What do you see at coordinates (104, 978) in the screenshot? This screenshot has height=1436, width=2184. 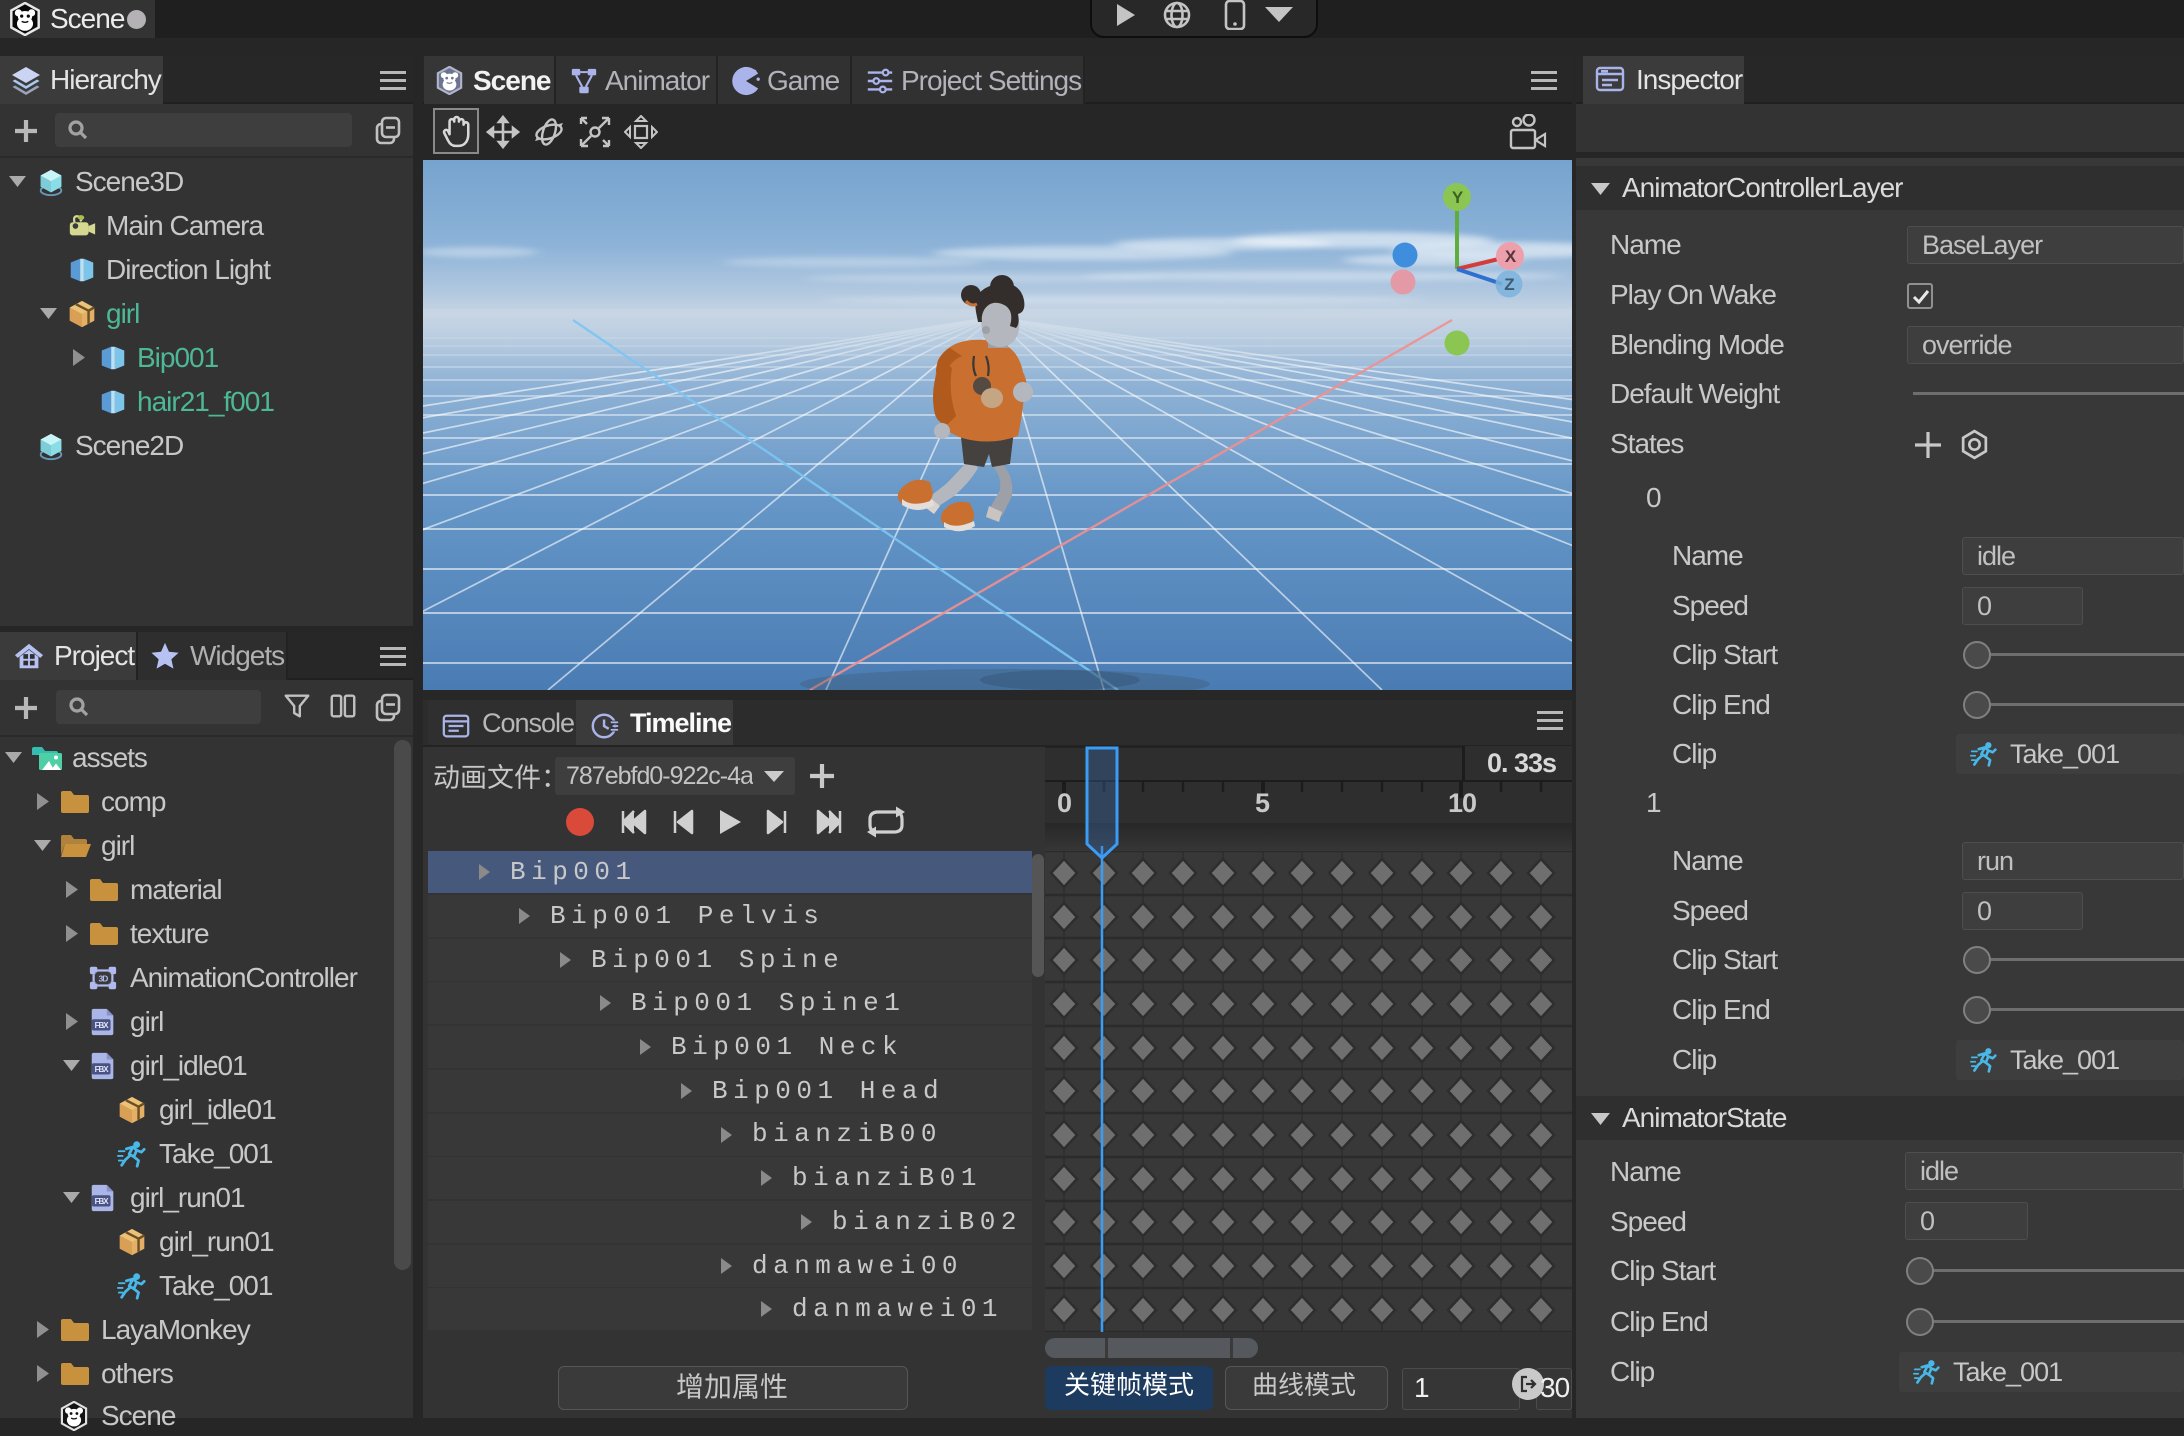 I see `svg-text: 3D` at bounding box center [104, 978].